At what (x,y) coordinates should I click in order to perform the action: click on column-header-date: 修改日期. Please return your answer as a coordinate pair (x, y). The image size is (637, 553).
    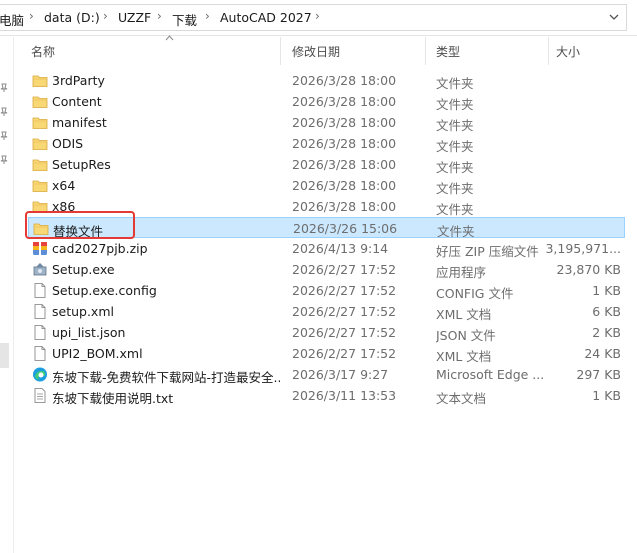
    Looking at the image, I should click on (316, 51).